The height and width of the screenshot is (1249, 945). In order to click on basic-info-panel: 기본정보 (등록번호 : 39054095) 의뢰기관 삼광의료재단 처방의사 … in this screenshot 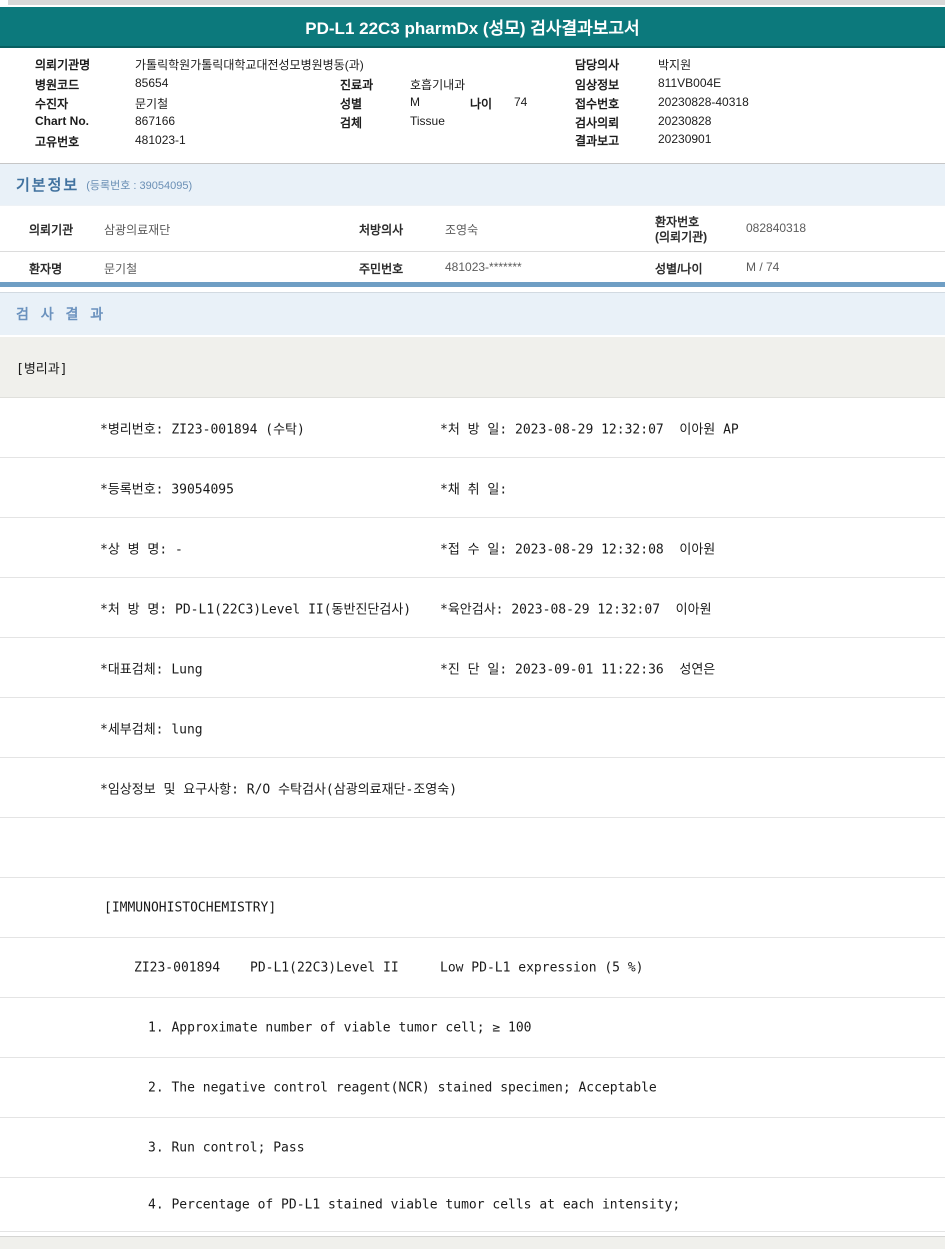, I will do `click(472, 225)`.